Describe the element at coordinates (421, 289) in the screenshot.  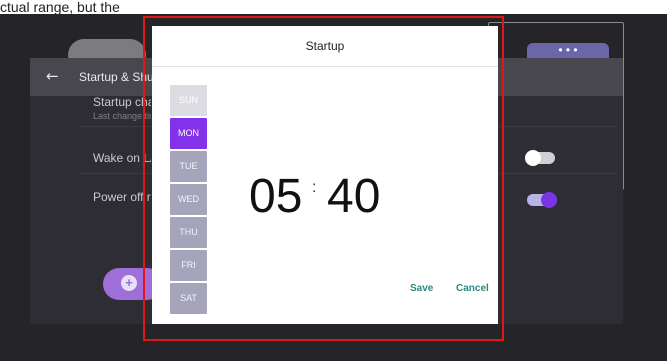
I see `save-button: Save` at that location.